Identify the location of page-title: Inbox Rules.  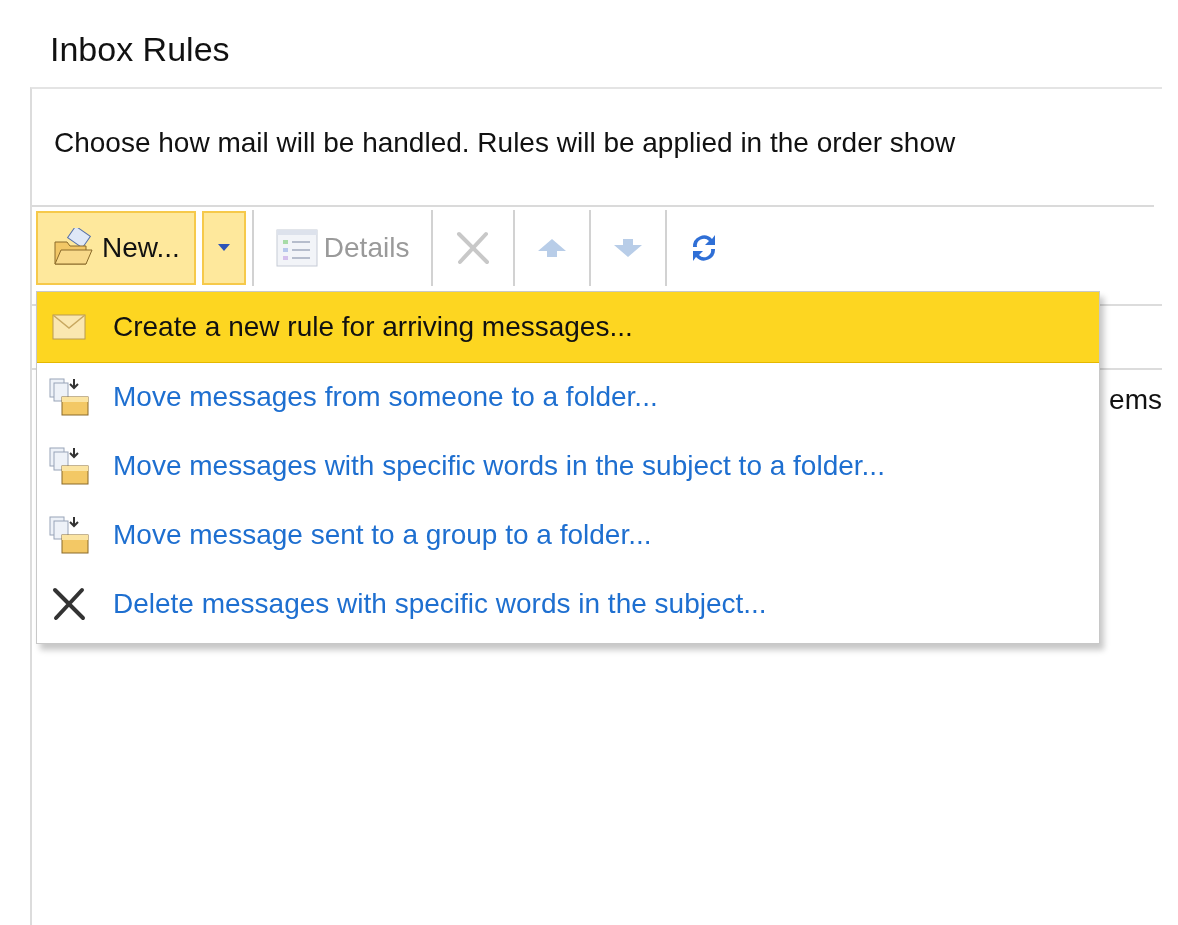
(140, 50).